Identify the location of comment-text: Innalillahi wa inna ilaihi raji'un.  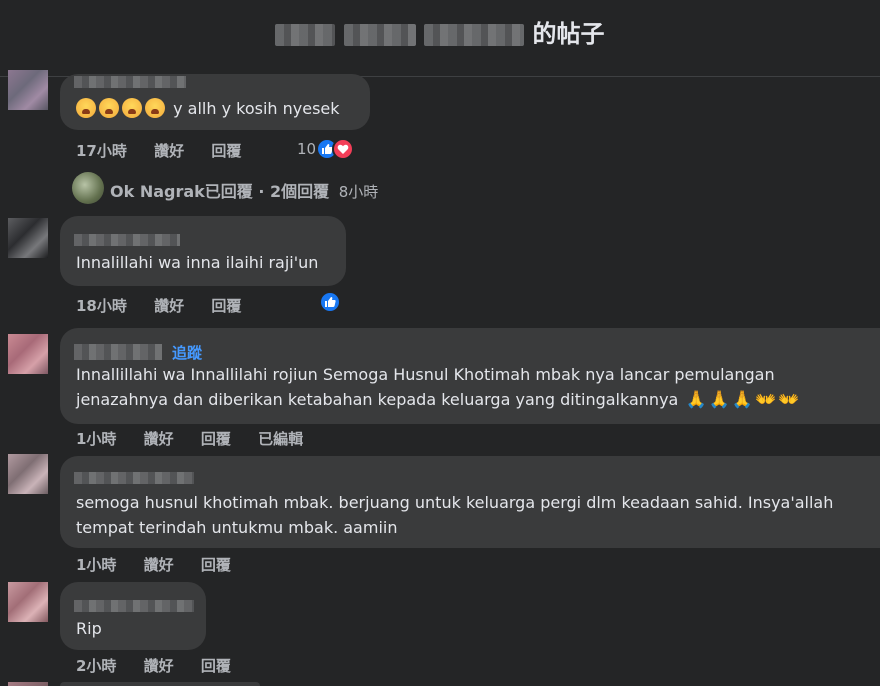
(197, 262).